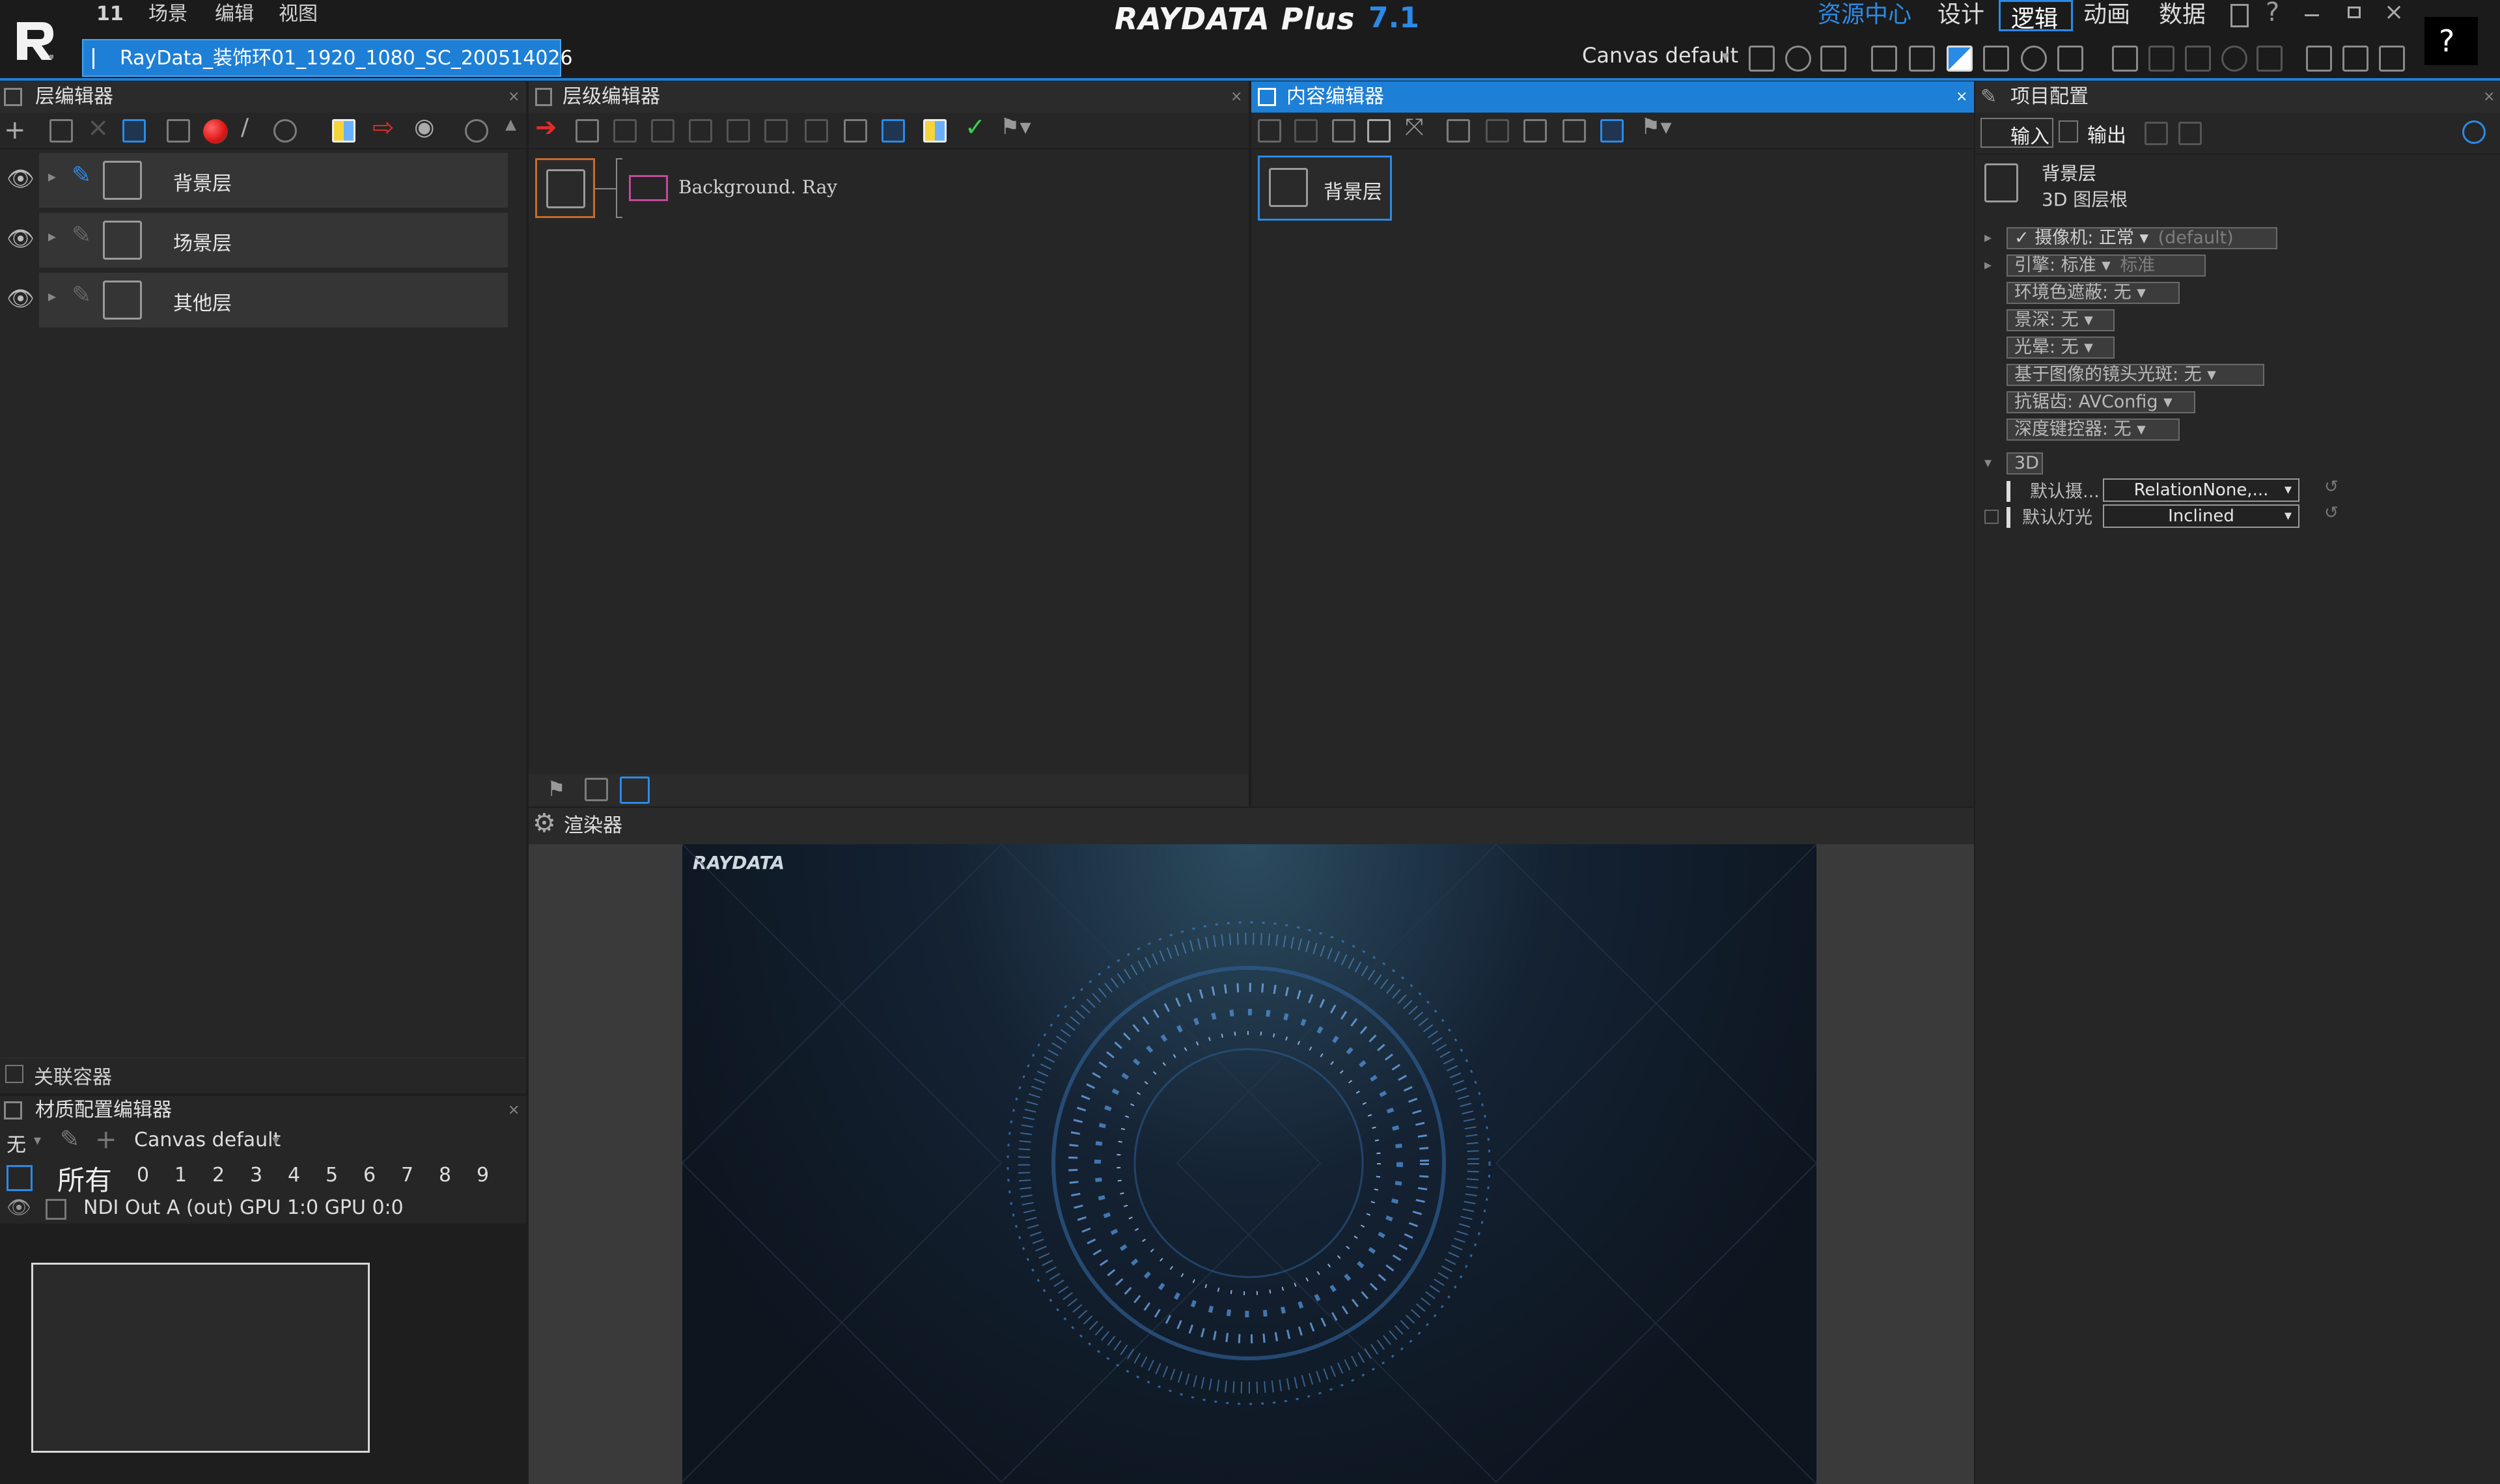 This screenshot has width=2500, height=1484. I want to click on default-light-select: Inclined ▾, so click(2201, 516).